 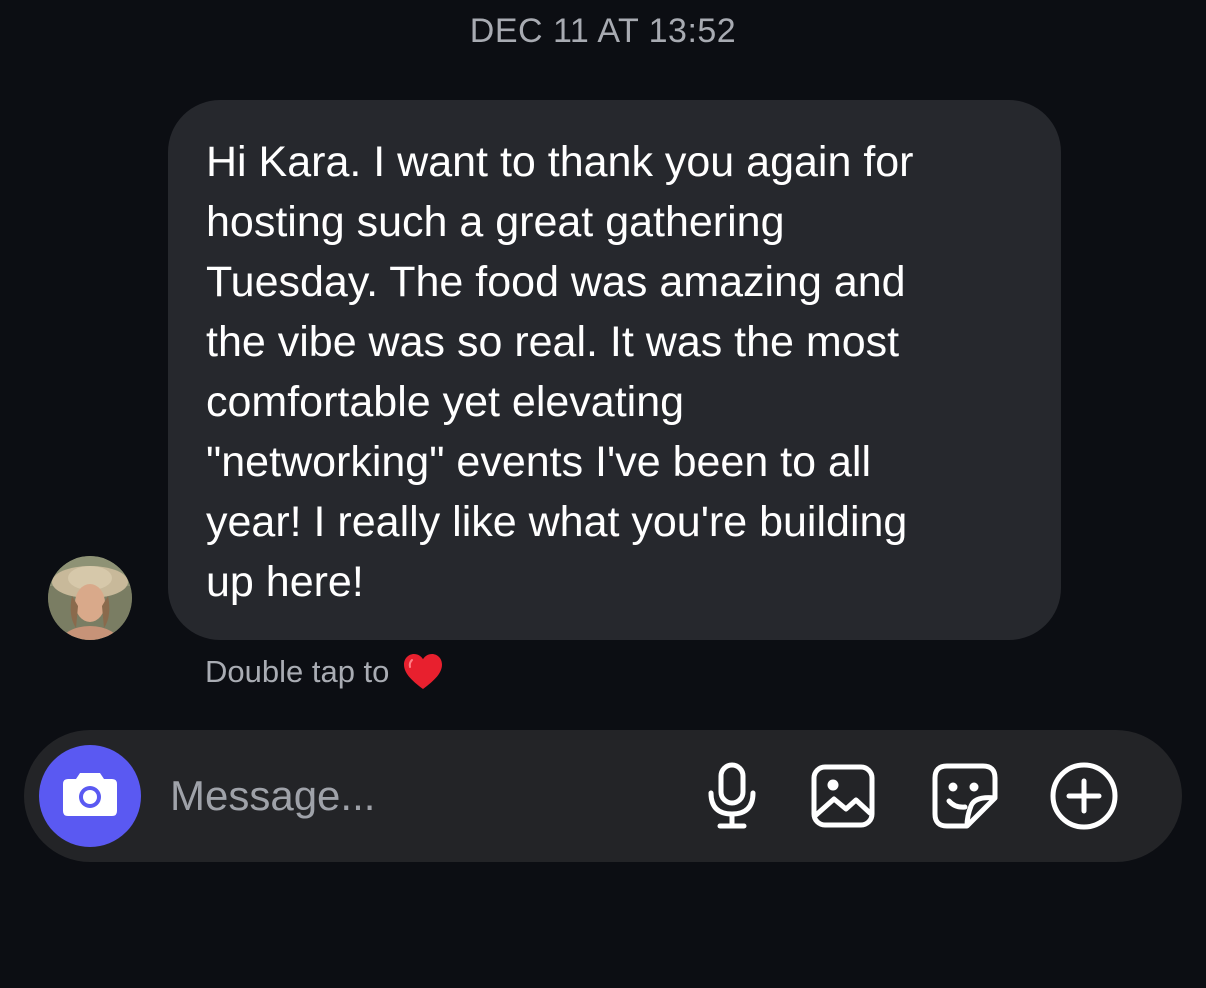 What do you see at coordinates (603, 31) in the screenshot?
I see `message-timestamp: DEC 11 AT 13:52` at bounding box center [603, 31].